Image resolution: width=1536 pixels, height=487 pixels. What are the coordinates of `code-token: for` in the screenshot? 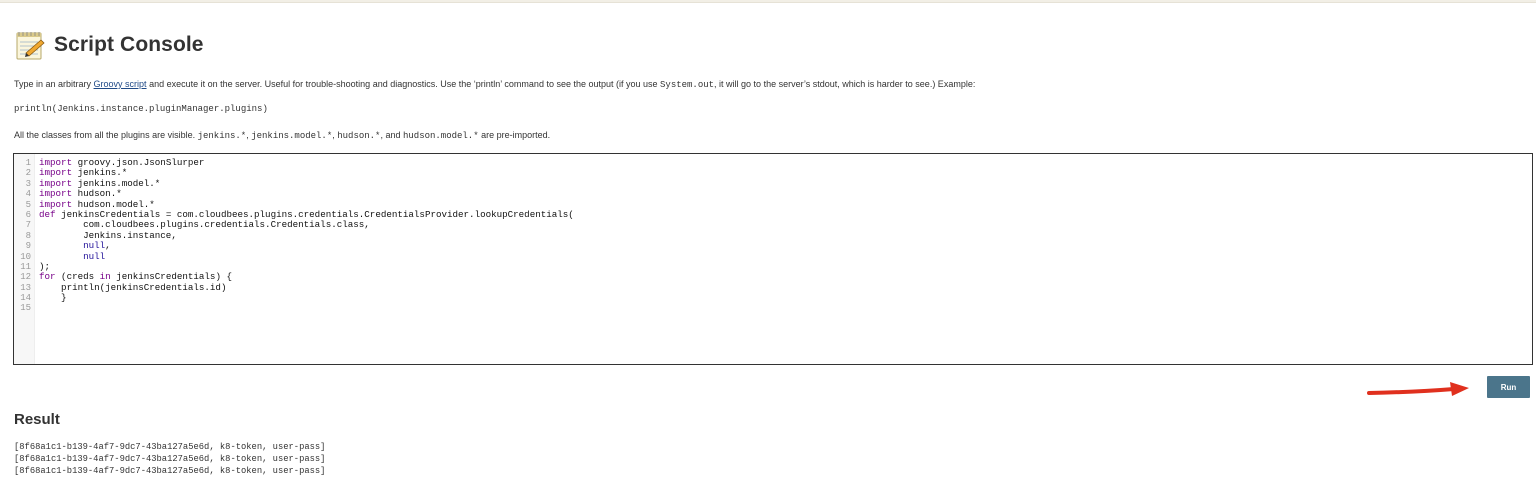 It's located at (47, 277).